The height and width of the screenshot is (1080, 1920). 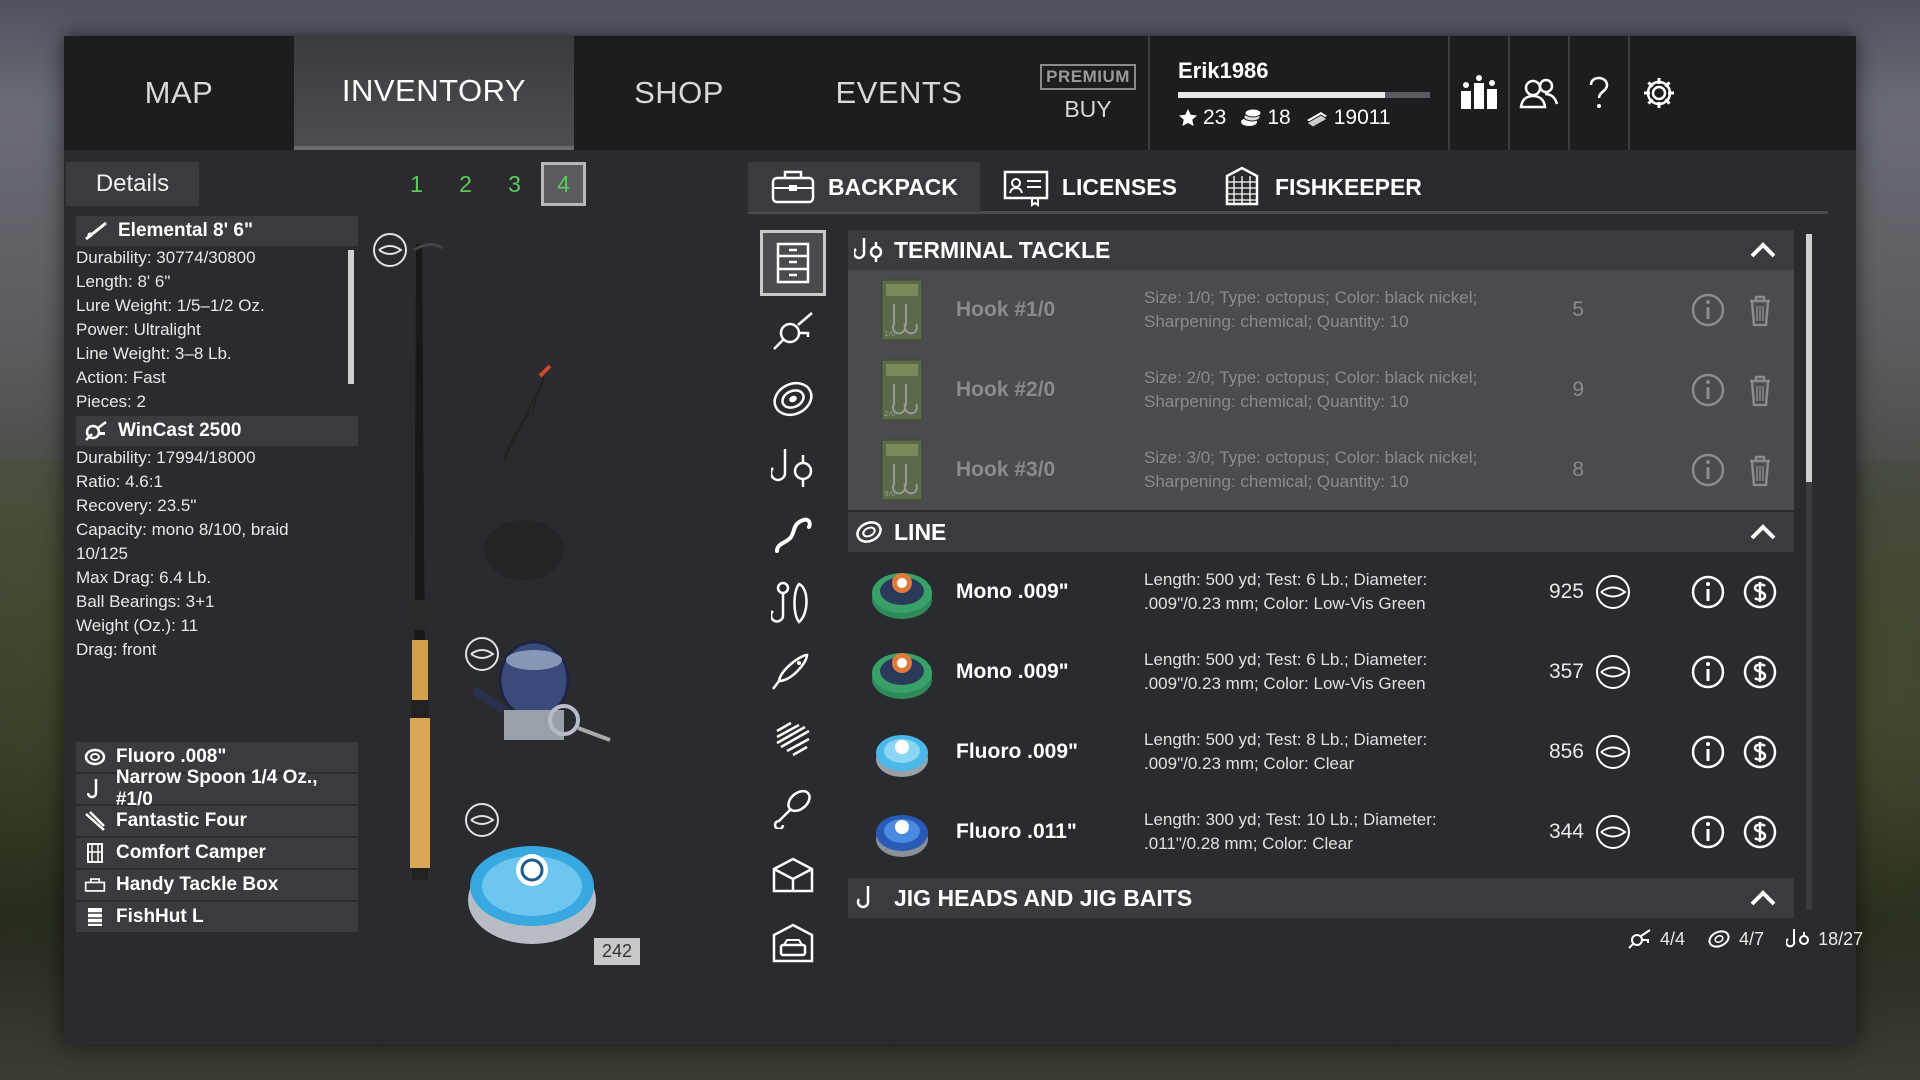 I want to click on tab-label: LICENSES, so click(x=1119, y=186).